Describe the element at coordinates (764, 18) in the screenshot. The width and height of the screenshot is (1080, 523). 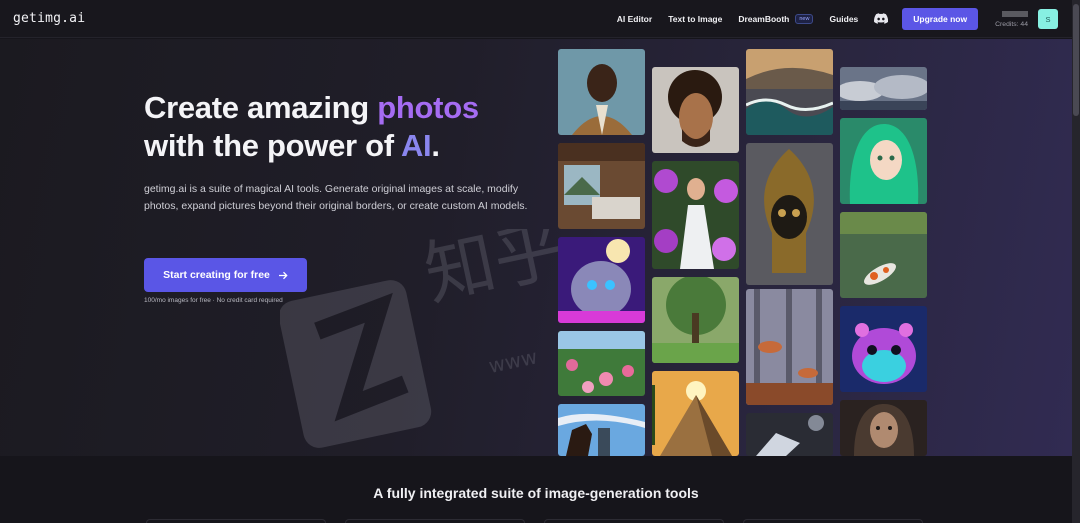
I see `nav-dreambooth-label: DreamBooth` at that location.